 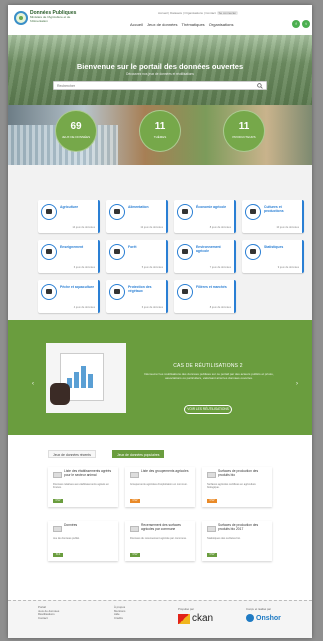 What do you see at coordinates (71, 525) in the screenshot?
I see `dataset-title: Données` at bounding box center [71, 525].